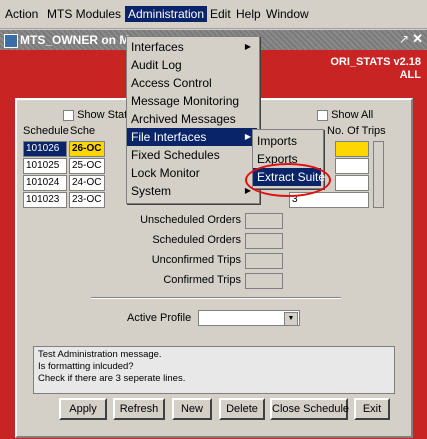 Image resolution: width=427 pixels, height=439 pixels. I want to click on trips-column-header: No. Of Trips, so click(356, 131).